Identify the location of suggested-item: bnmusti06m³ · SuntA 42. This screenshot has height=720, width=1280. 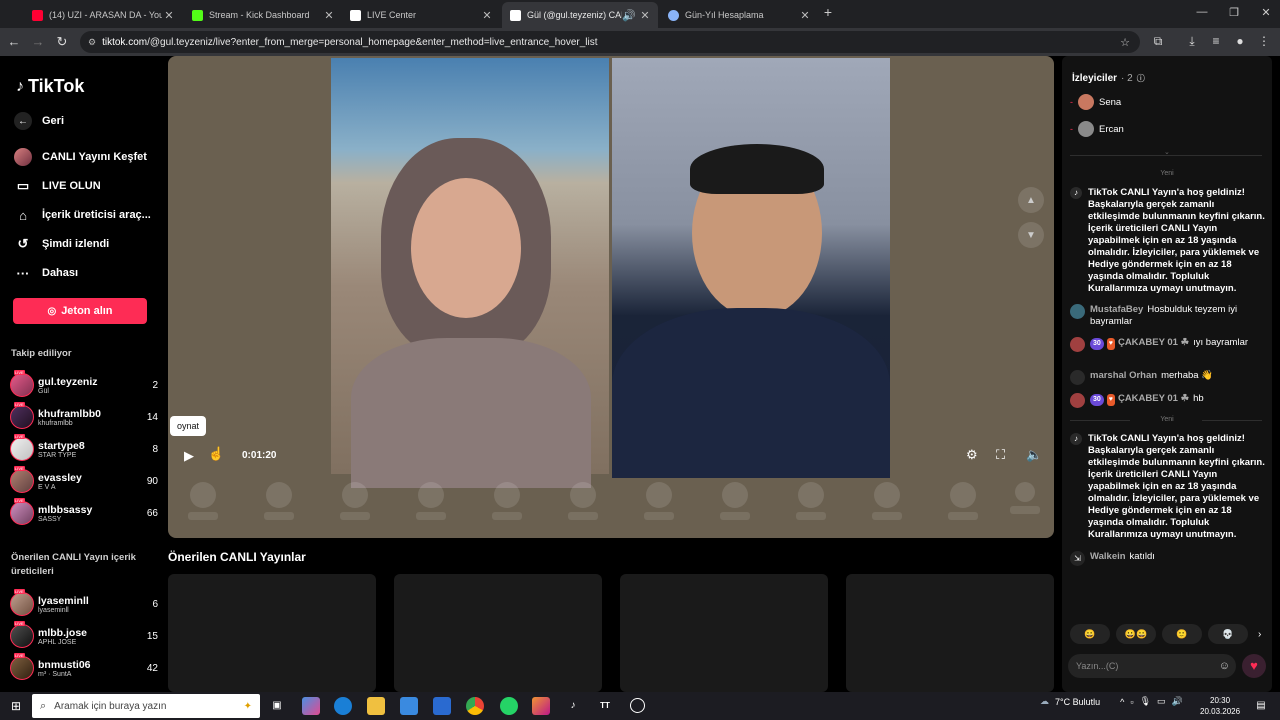
(85, 667).